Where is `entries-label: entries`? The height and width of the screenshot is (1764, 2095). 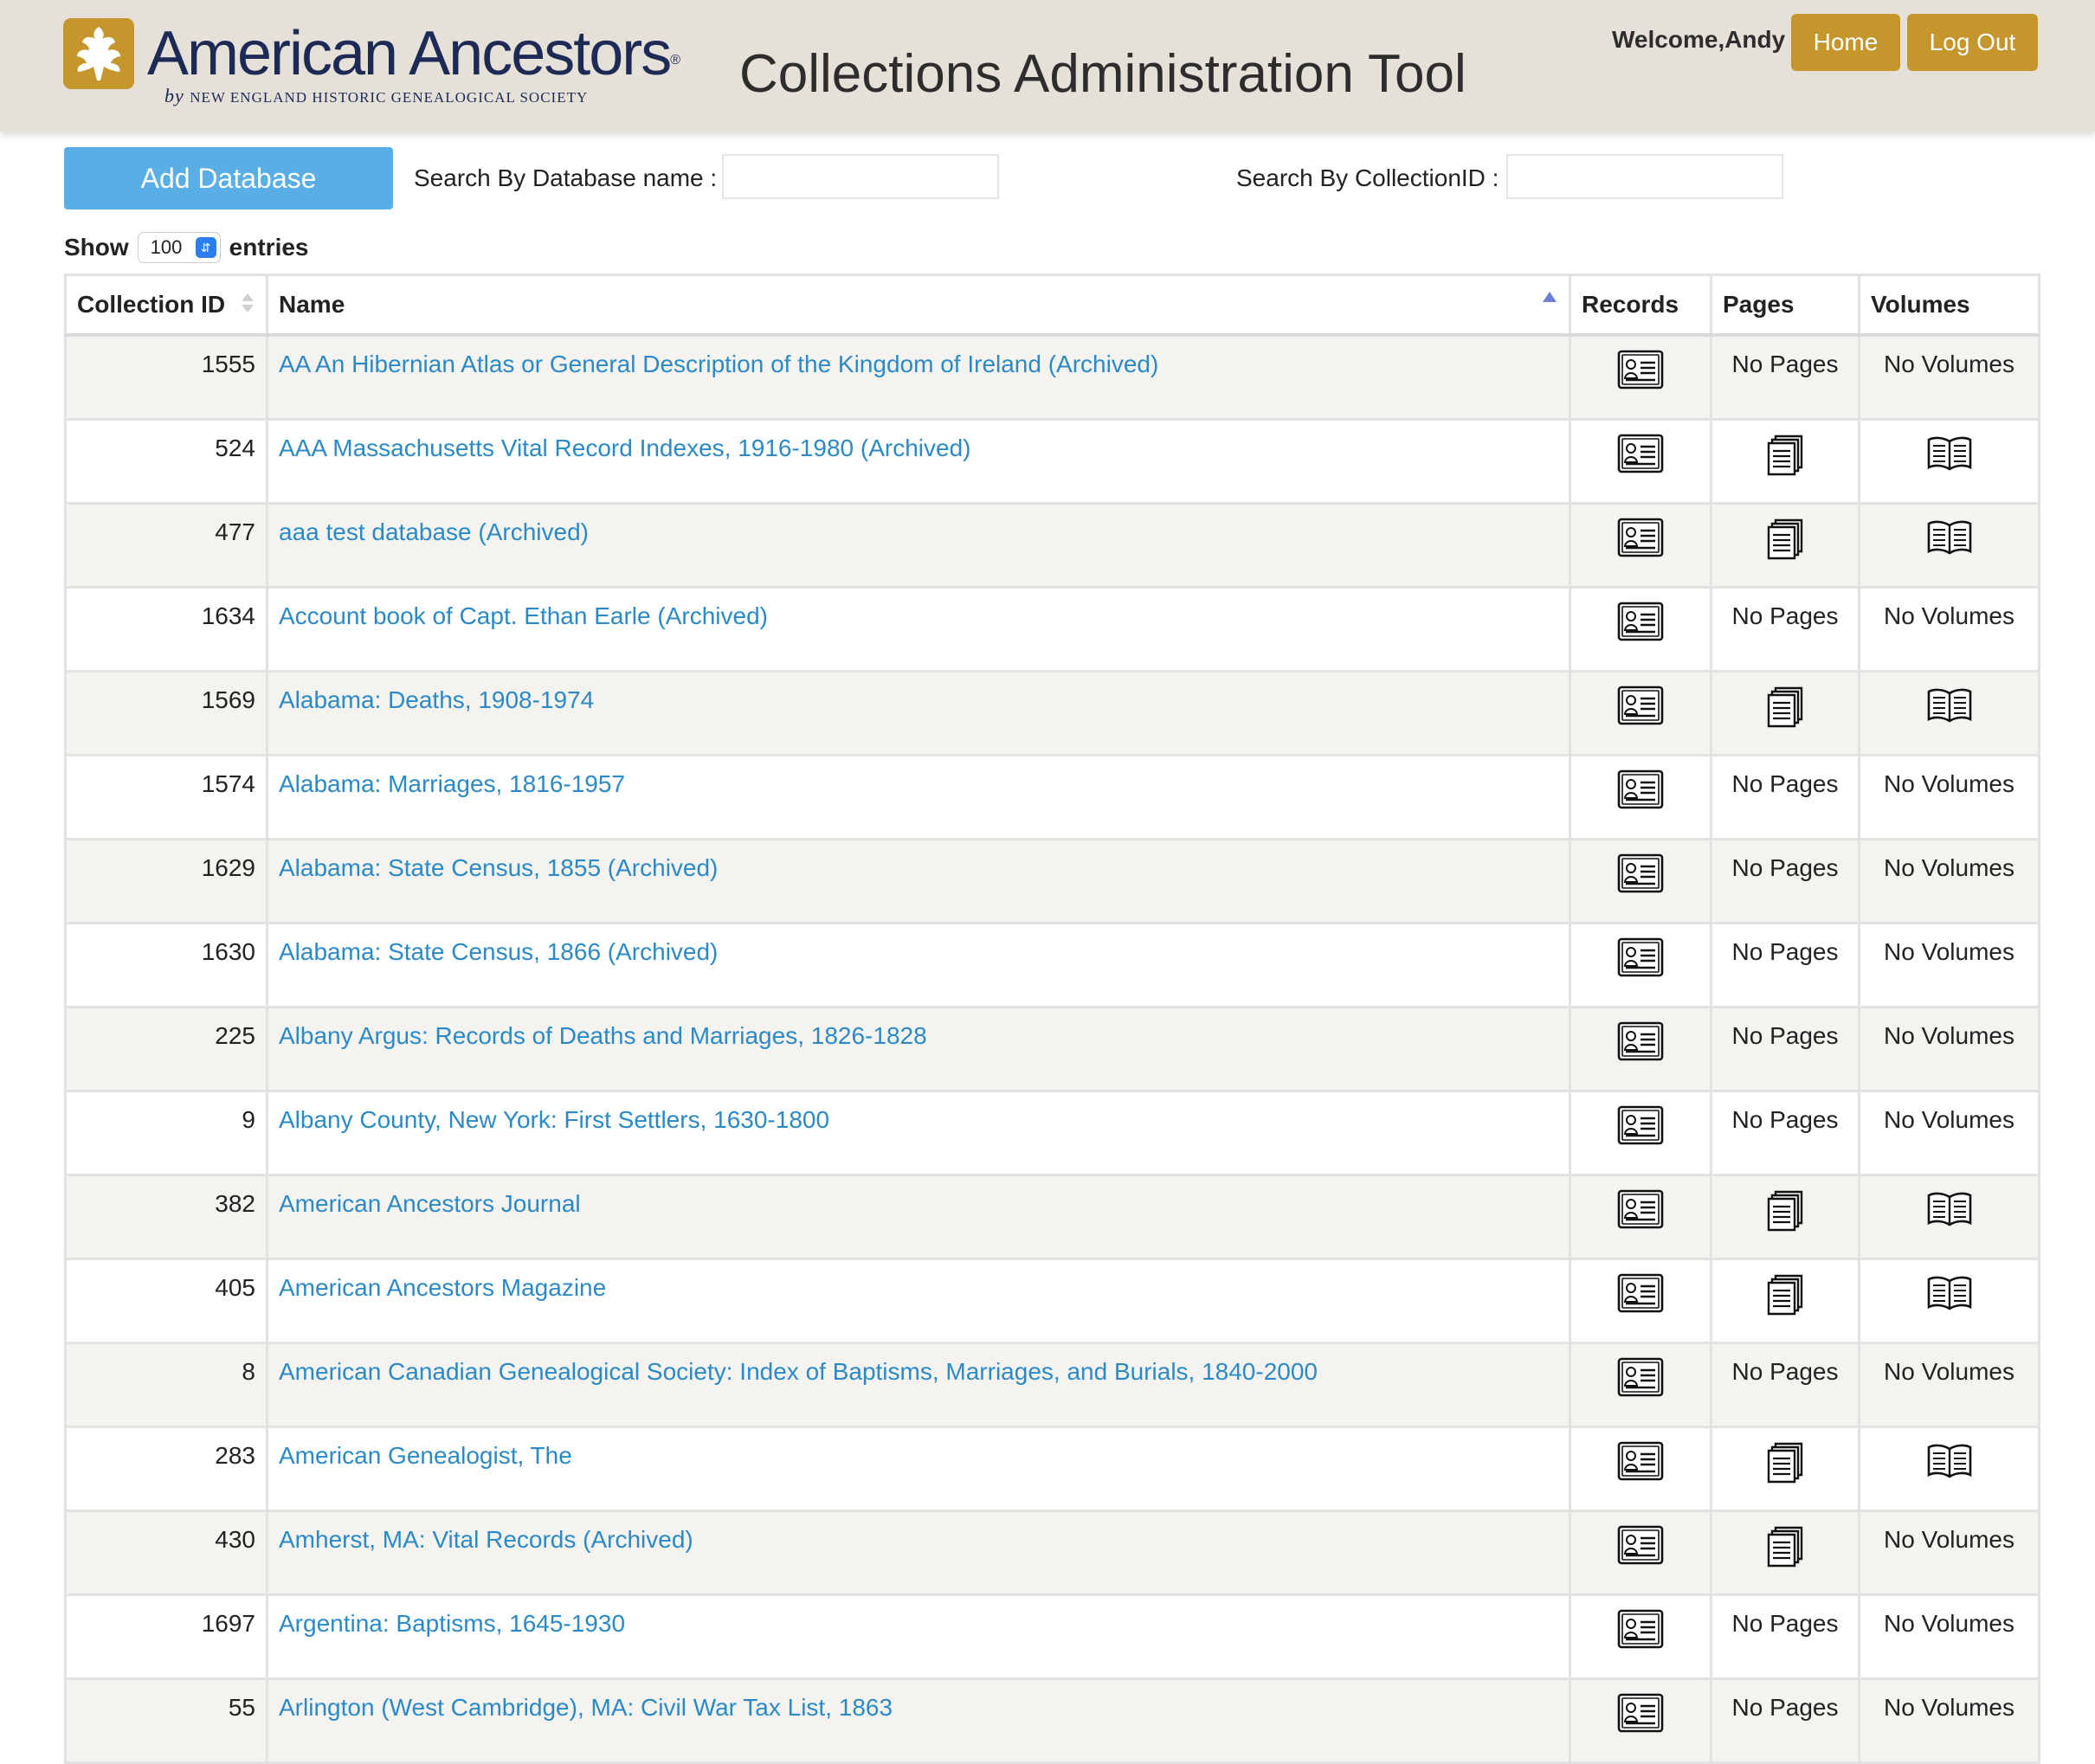 entries-label: entries is located at coordinates (269, 248).